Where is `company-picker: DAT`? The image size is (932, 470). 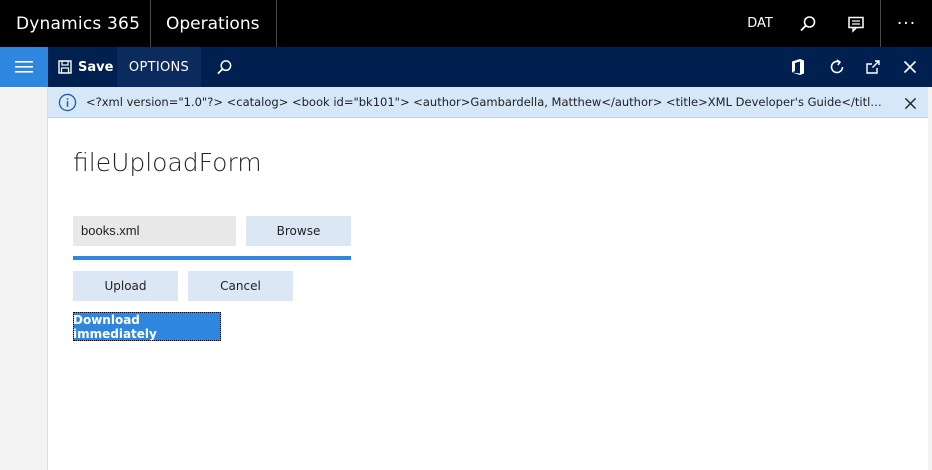
company-picker: DAT is located at coordinates (760, 23).